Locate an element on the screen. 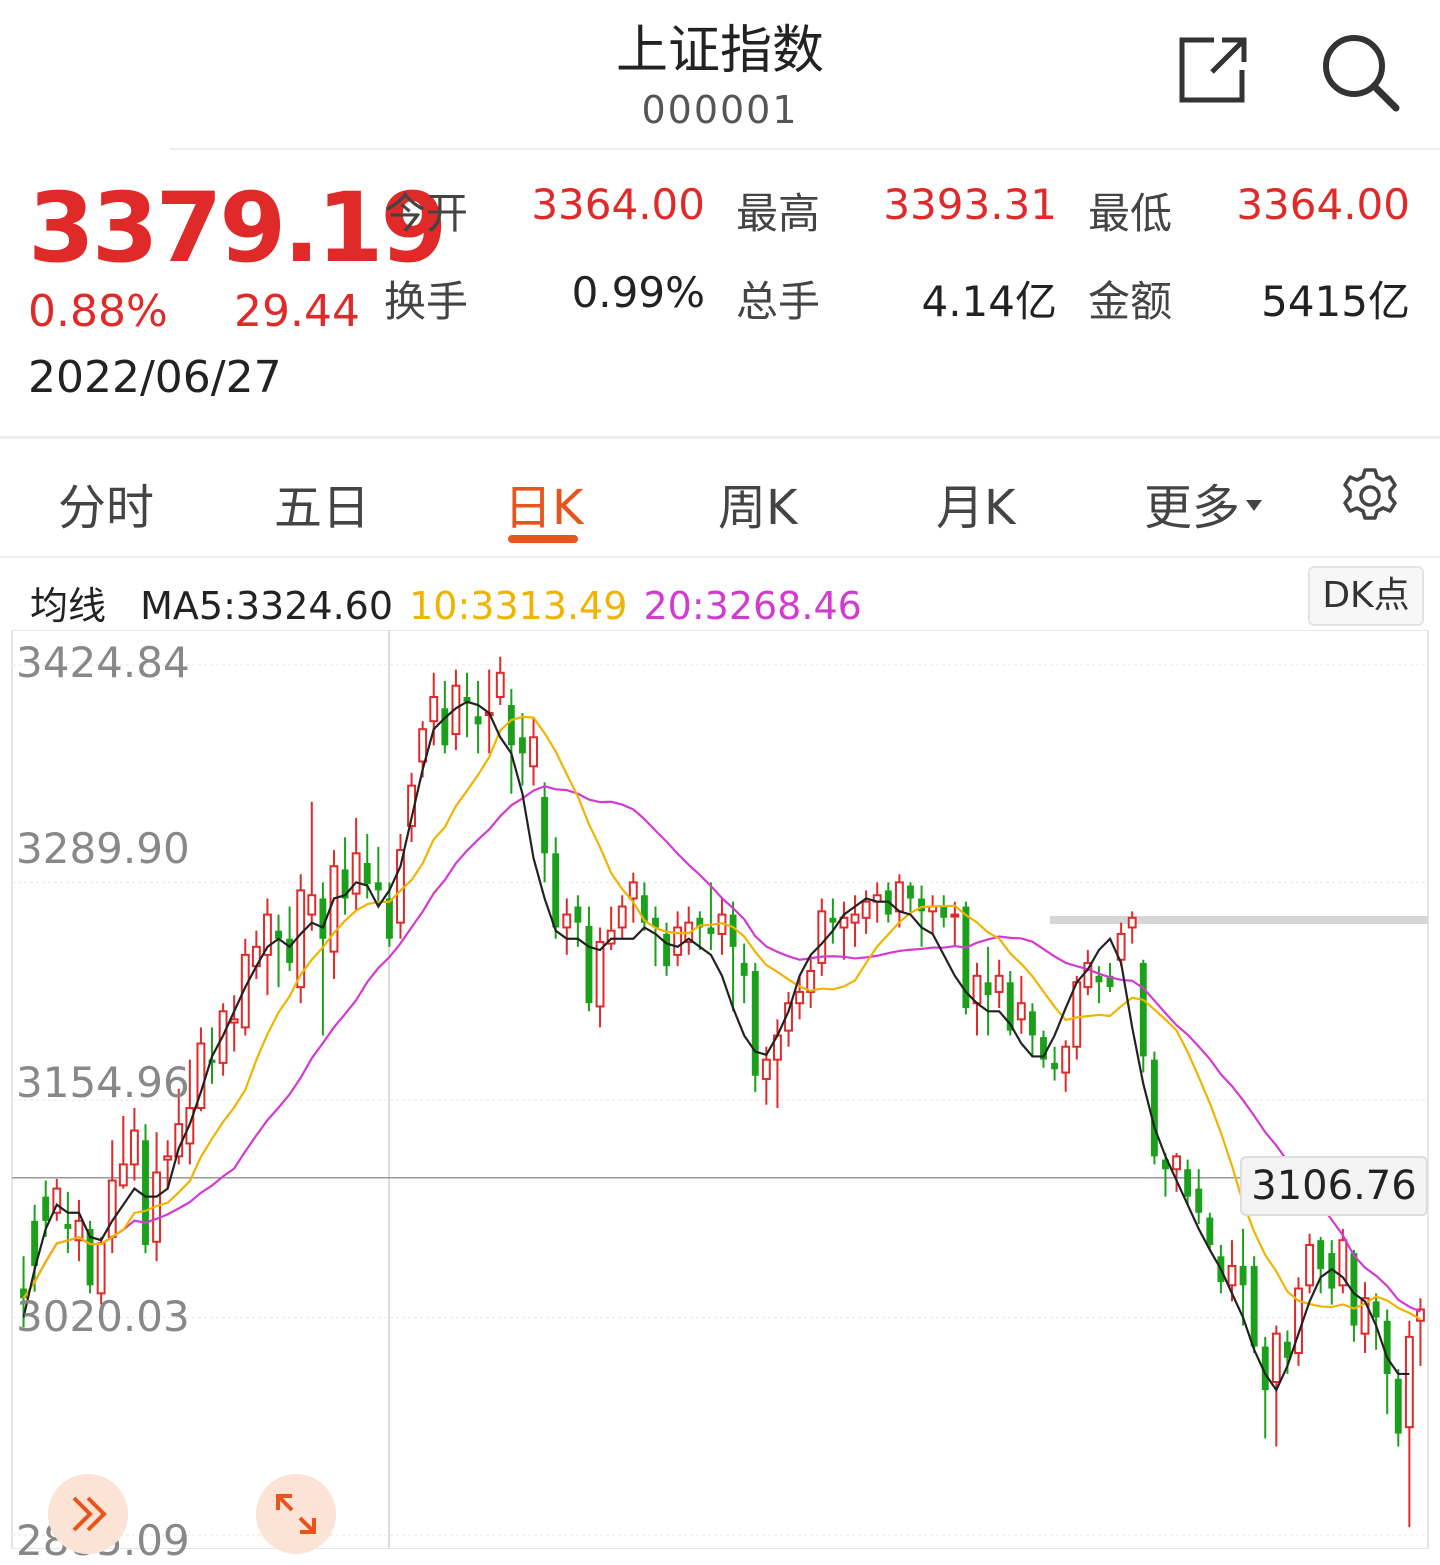 Image resolution: width=1440 pixels, height=1565 pixels. search-icon is located at coordinates (1358, 70).